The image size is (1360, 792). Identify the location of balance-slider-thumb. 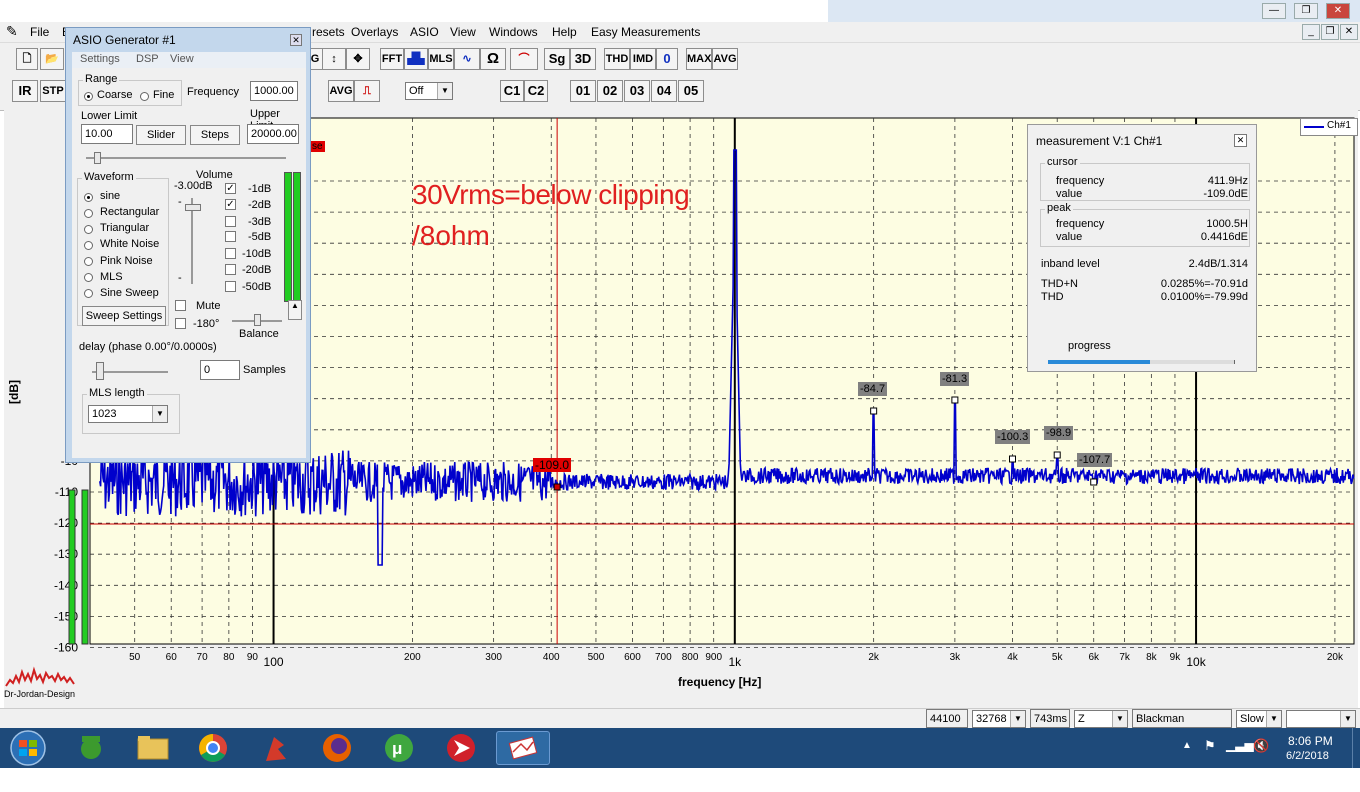
(257, 320).